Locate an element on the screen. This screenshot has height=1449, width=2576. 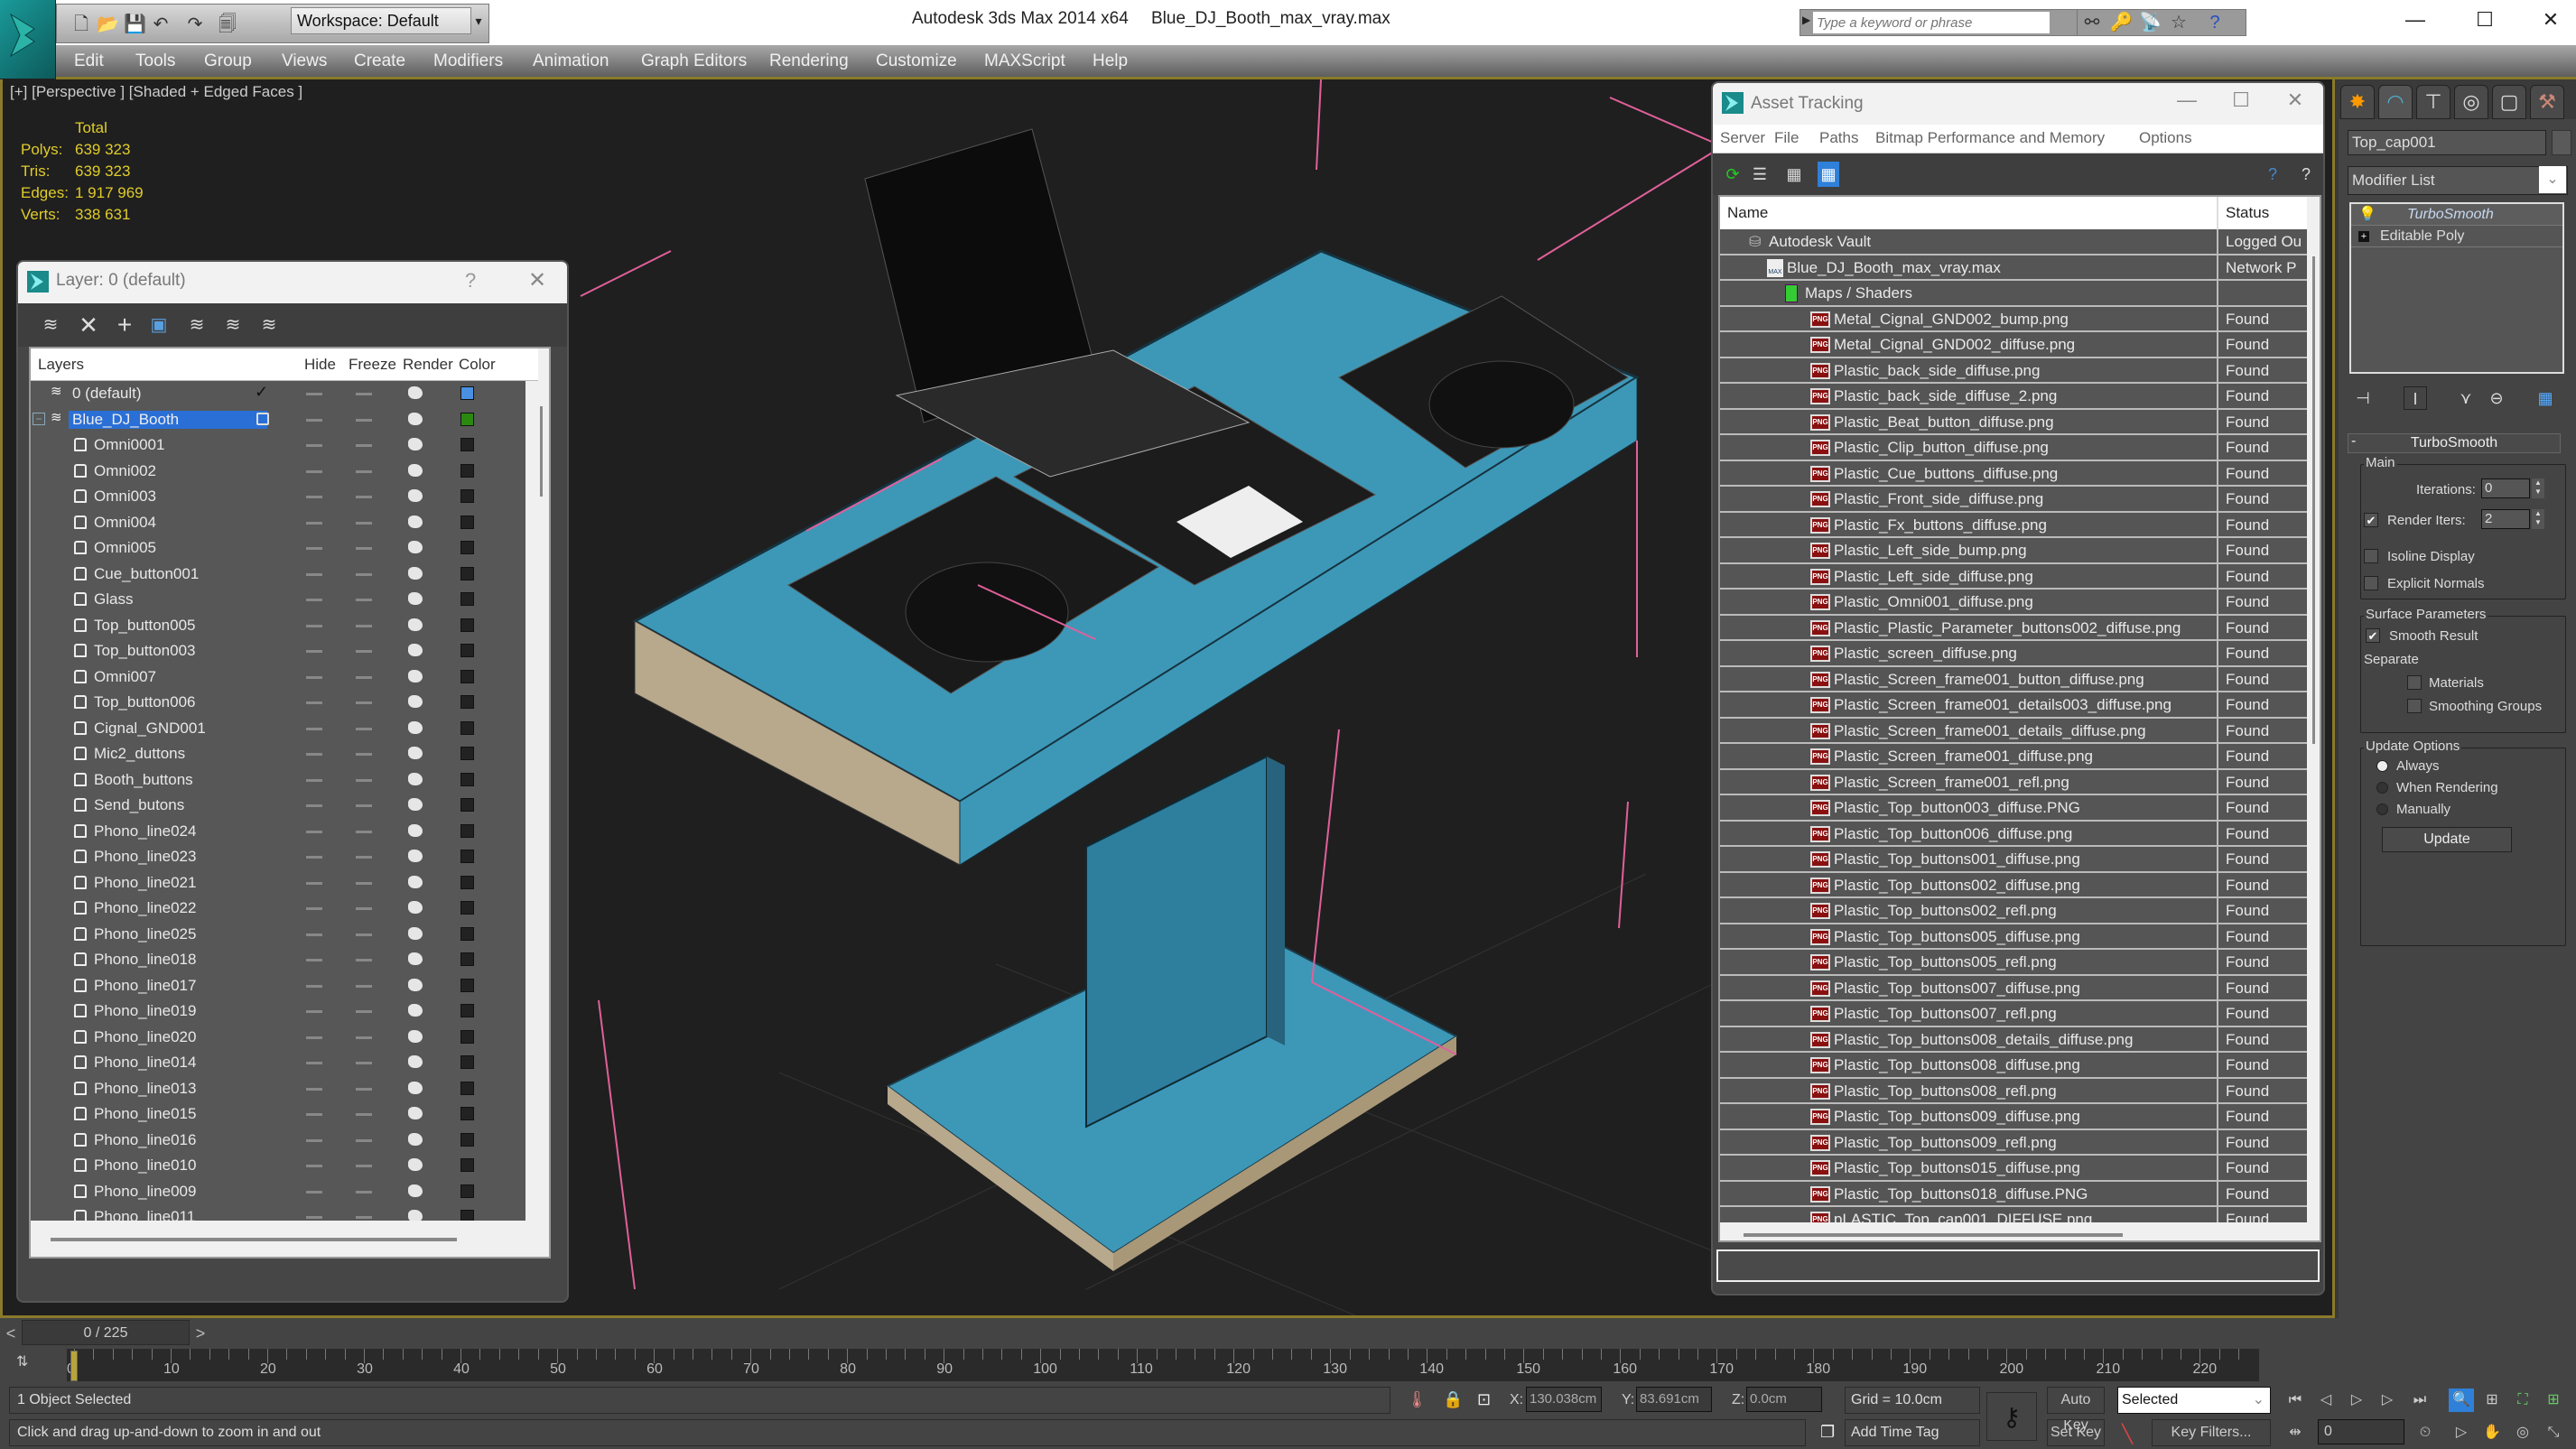
redo-icon: ↷ is located at coordinates (195, 24).